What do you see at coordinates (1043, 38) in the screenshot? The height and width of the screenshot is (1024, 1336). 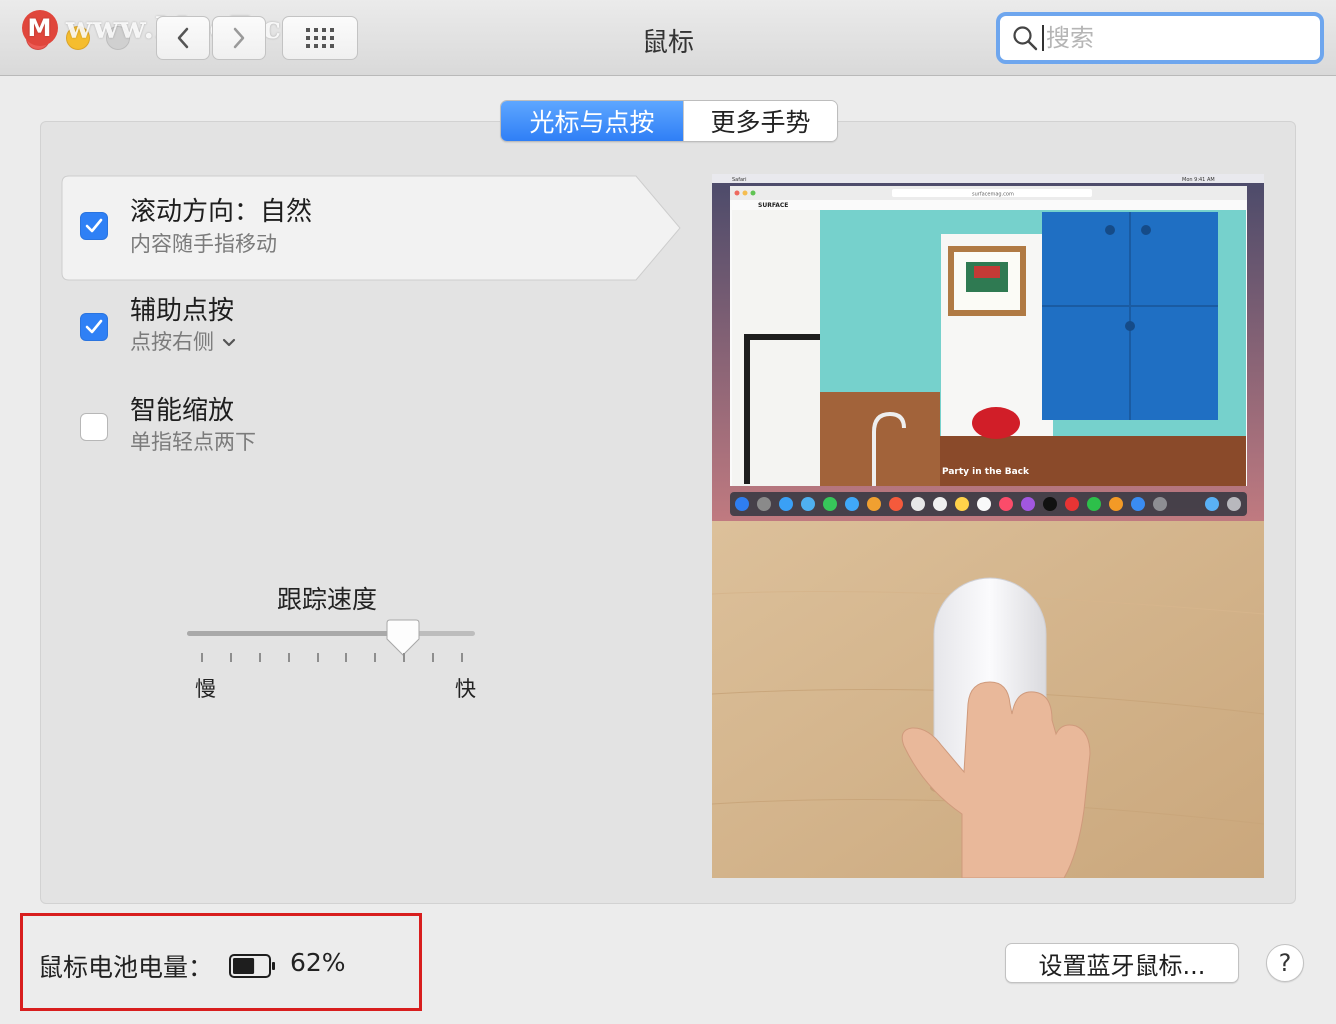 I see `text-caret` at bounding box center [1043, 38].